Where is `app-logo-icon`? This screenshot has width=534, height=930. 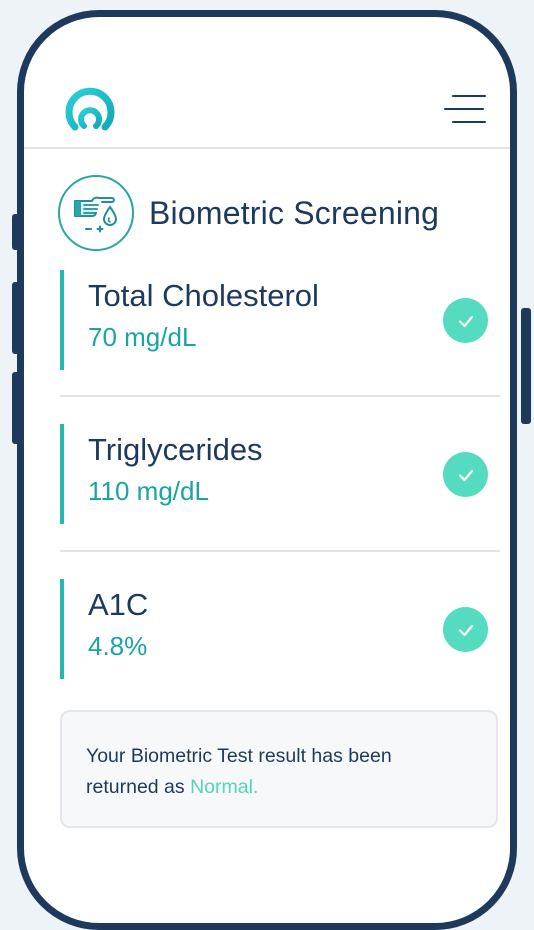
app-logo-icon is located at coordinates (90, 109).